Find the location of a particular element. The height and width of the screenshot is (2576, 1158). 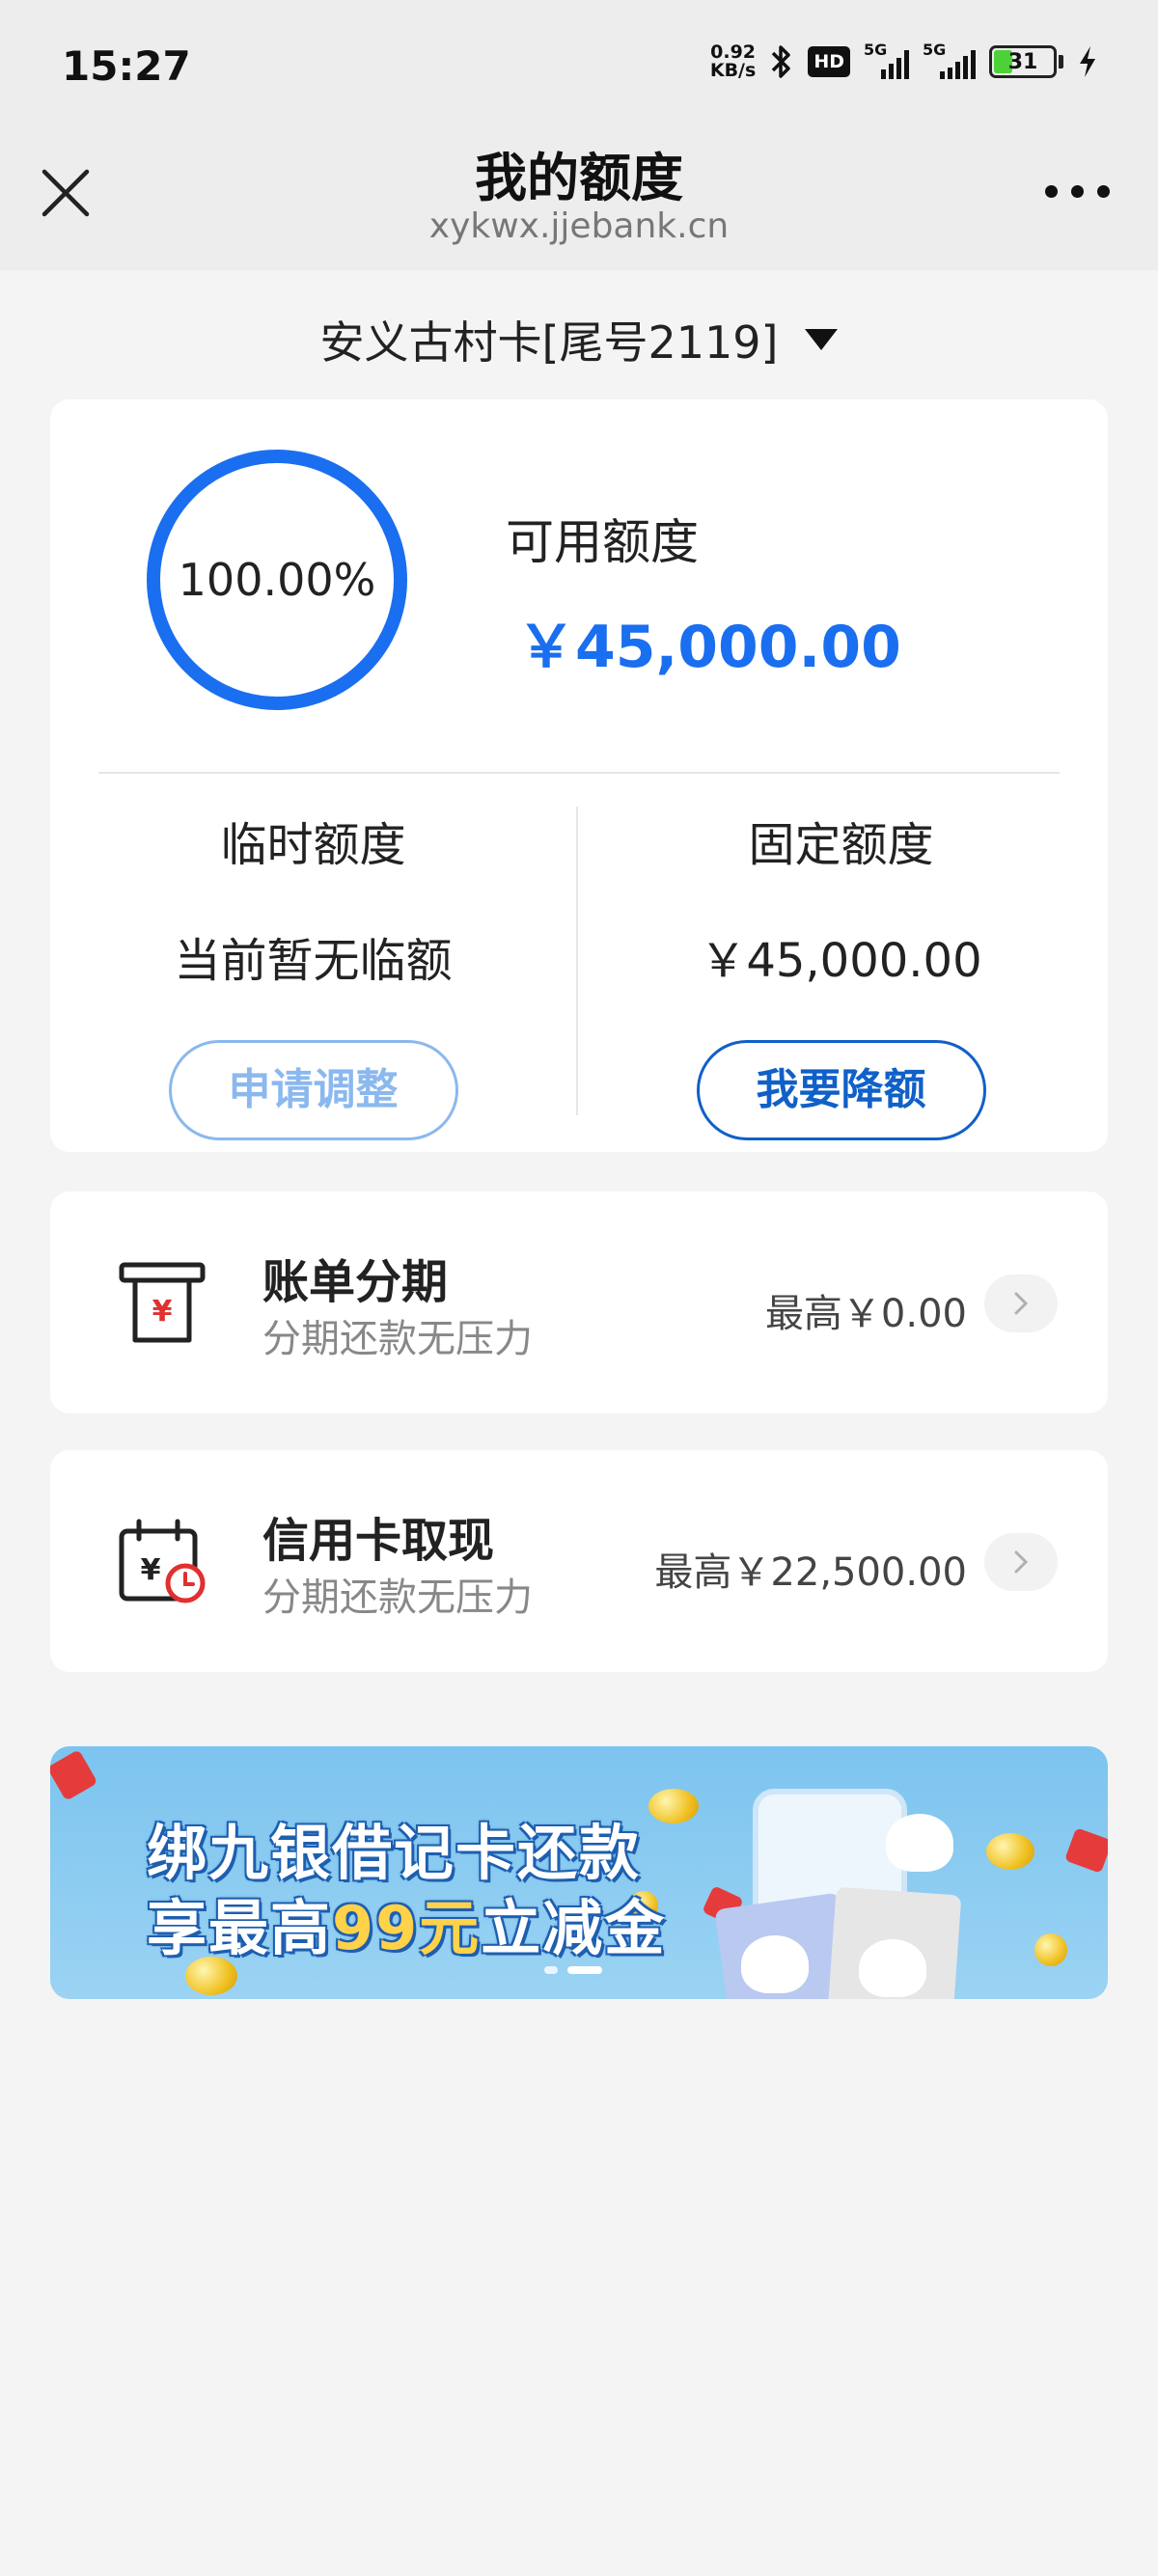

card-selector: 安义古村卡[尾号2119] is located at coordinates (579, 339).